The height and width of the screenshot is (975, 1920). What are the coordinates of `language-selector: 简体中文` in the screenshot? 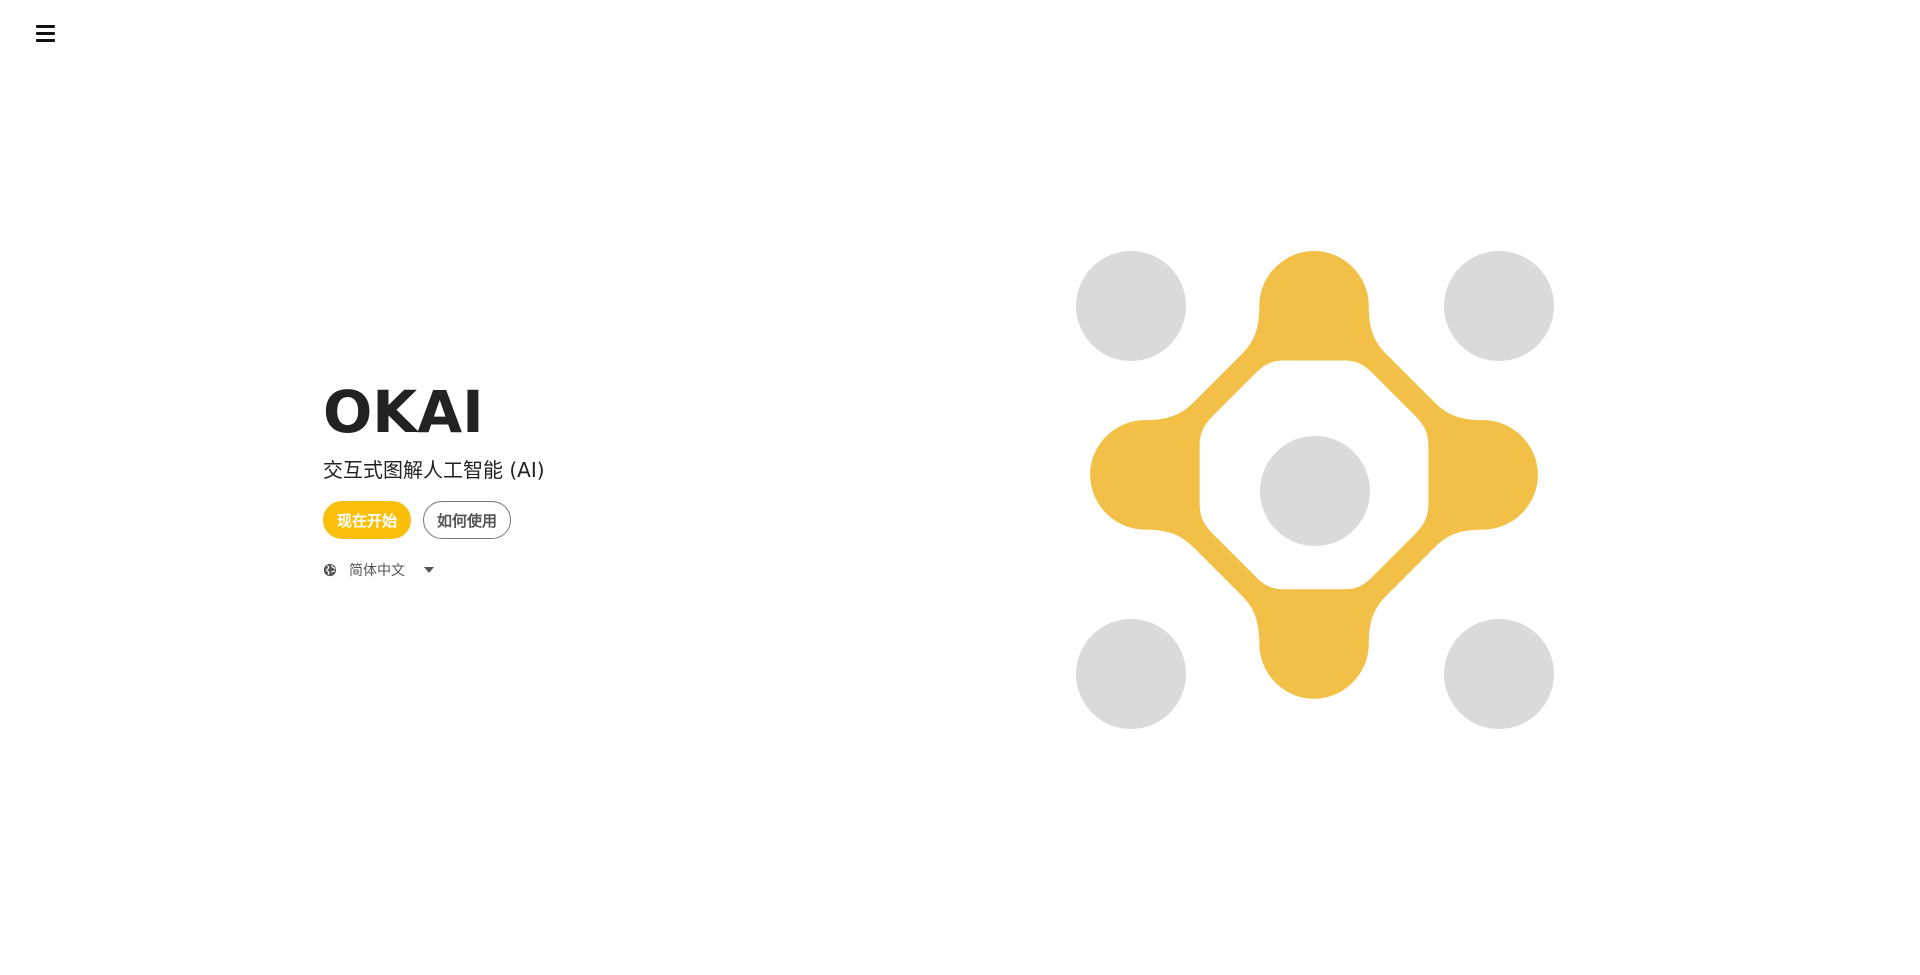 It's located at (583, 570).